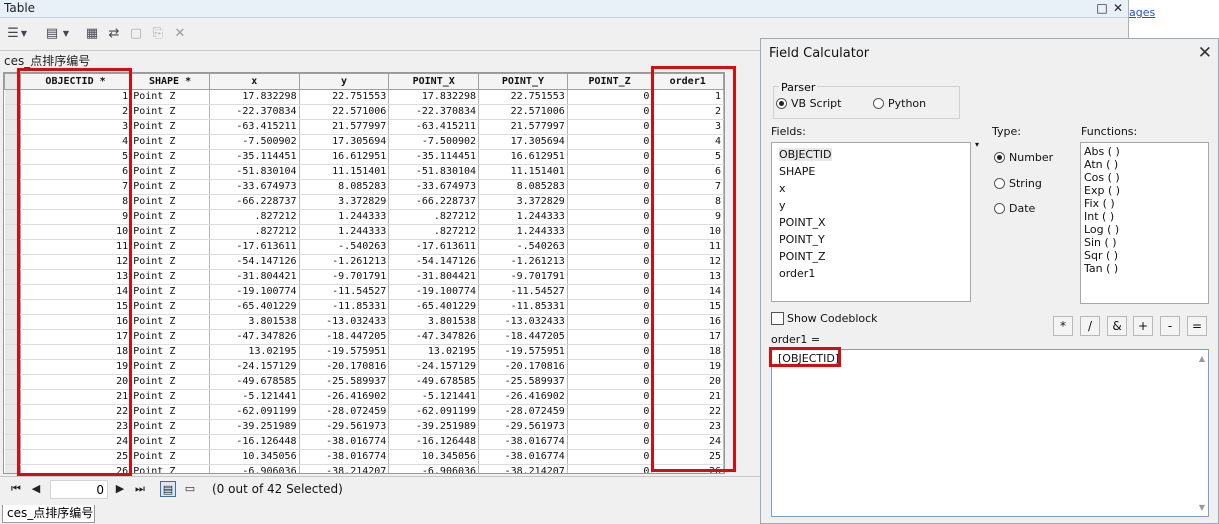  I want to click on function-item: Atn ( ), so click(1101, 164).